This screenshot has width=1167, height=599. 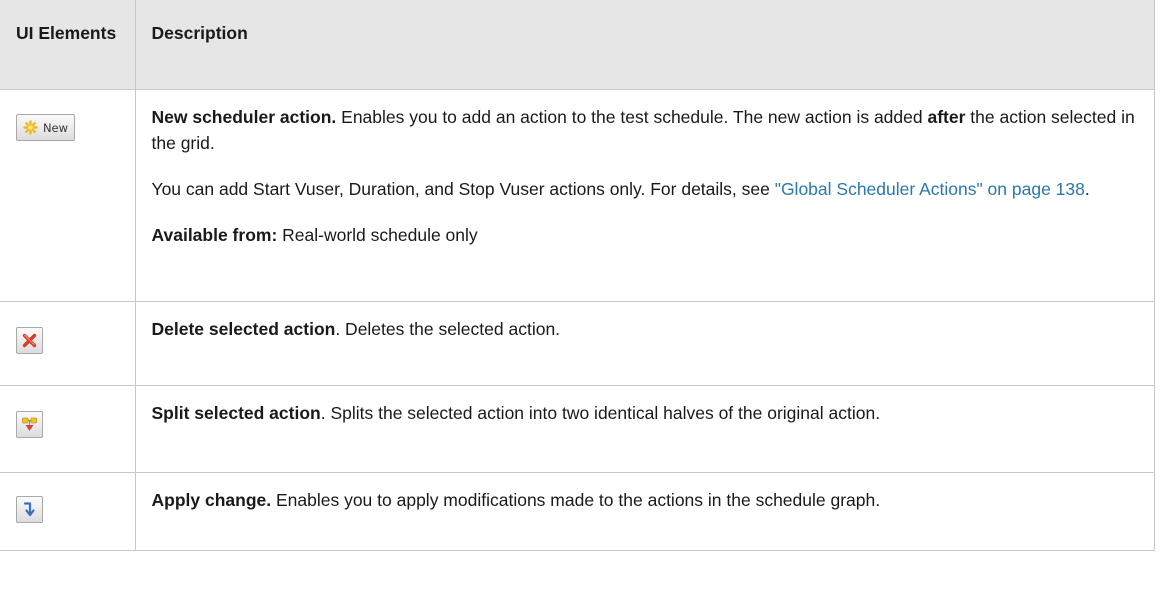 I want to click on apply-change-icon, so click(x=29, y=509).